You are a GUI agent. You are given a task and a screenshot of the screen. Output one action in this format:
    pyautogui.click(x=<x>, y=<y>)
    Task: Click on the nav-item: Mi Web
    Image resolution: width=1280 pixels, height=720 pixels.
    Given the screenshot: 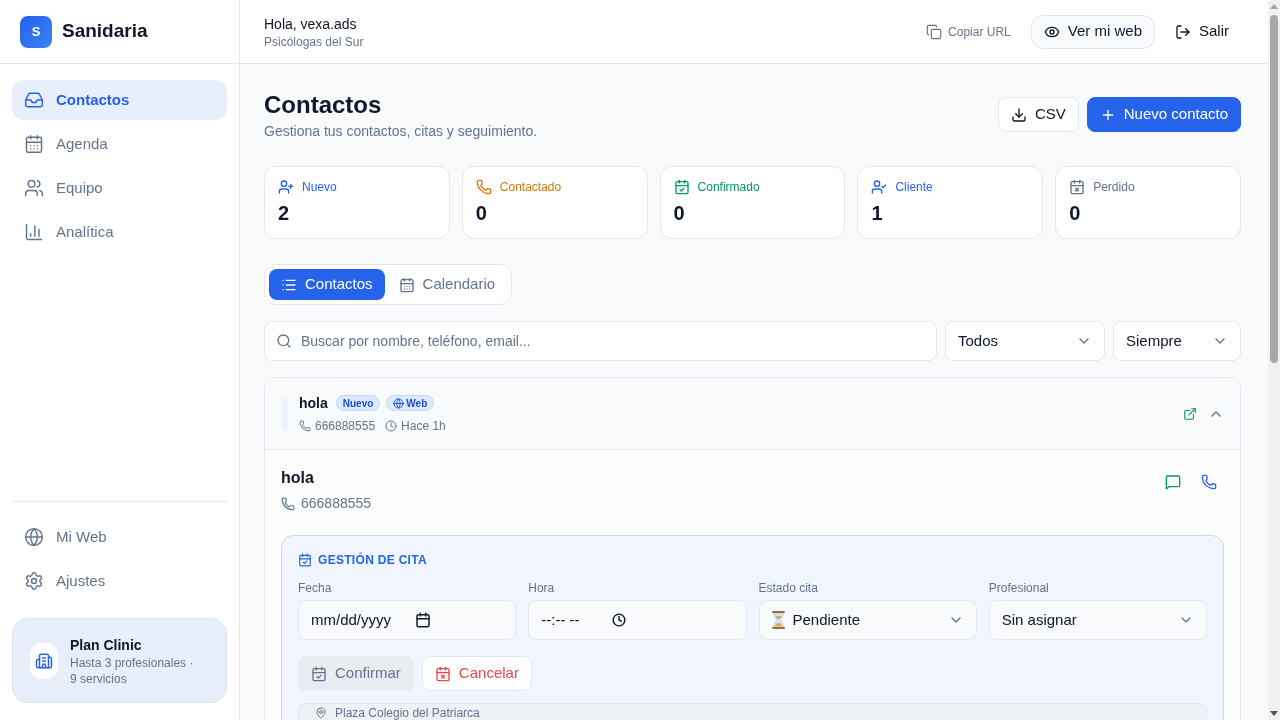 What is the action you would take?
    pyautogui.click(x=119, y=537)
    